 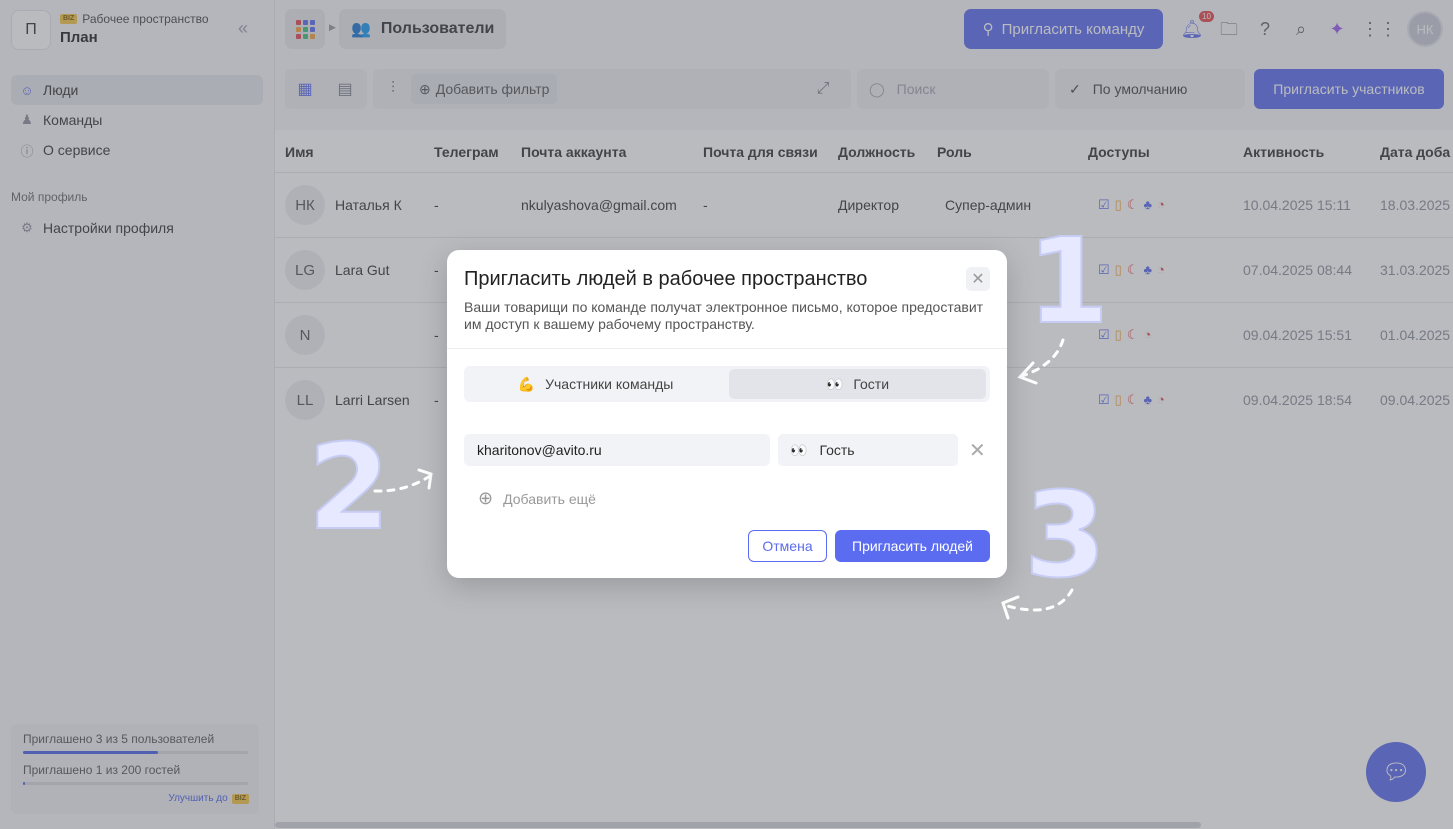 I want to click on divider, so click(x=727, y=348).